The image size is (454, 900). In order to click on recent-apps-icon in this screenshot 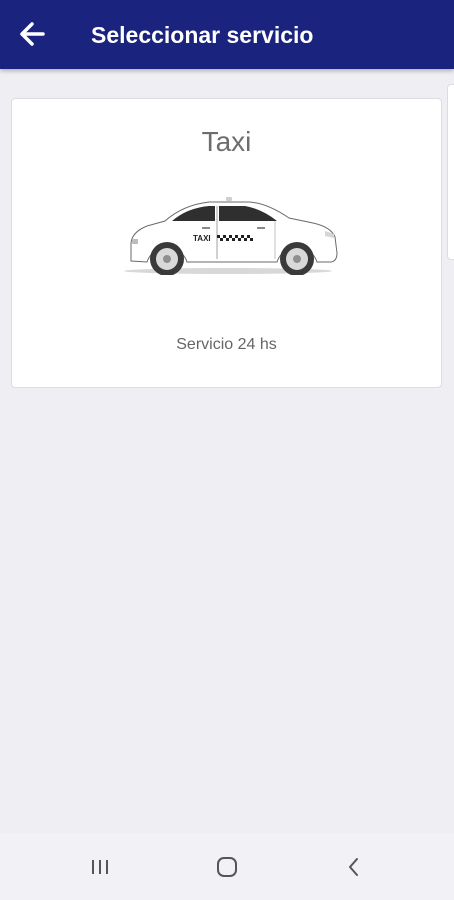, I will do `click(100, 867)`.